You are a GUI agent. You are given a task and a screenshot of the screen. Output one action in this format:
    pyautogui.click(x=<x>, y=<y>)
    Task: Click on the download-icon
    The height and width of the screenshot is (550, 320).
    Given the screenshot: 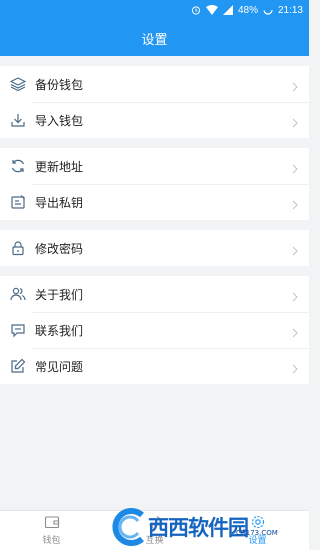 What is the action you would take?
    pyautogui.click(x=17, y=120)
    